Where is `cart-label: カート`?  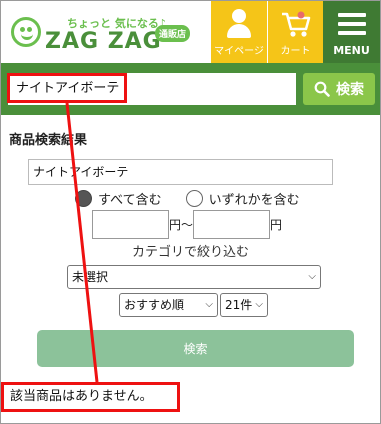 cart-label: カート is located at coordinates (295, 51).